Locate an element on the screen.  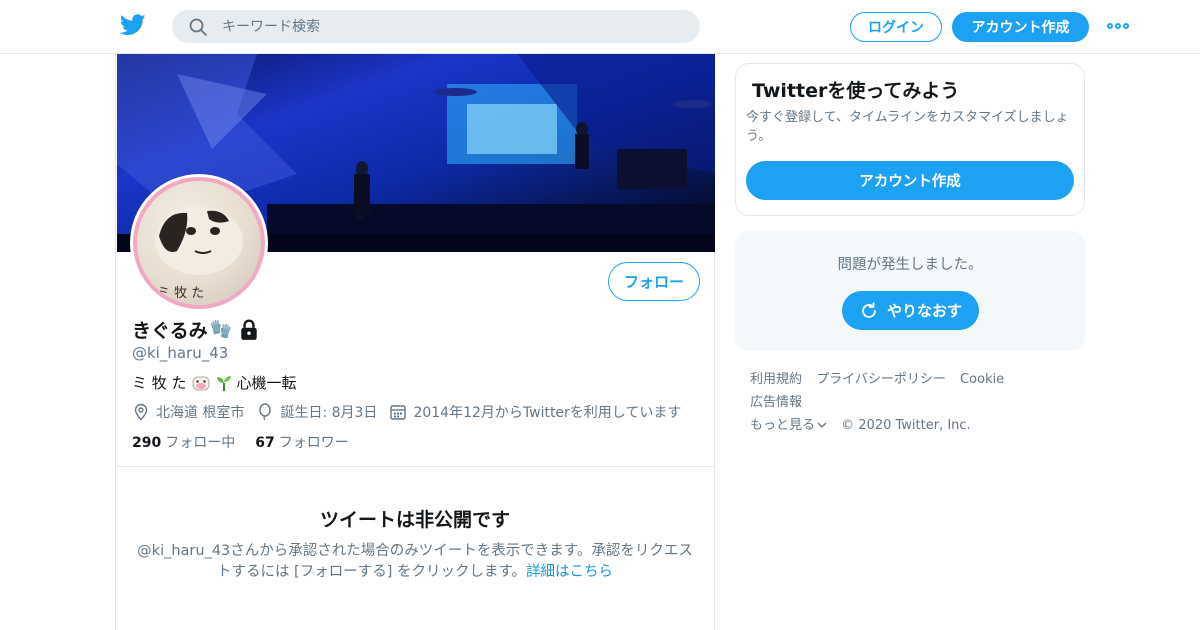
signup-card-subtitle: 今すぐ登録して、タイムラインをカスタマイズしましょう。 is located at coordinates (907, 127).